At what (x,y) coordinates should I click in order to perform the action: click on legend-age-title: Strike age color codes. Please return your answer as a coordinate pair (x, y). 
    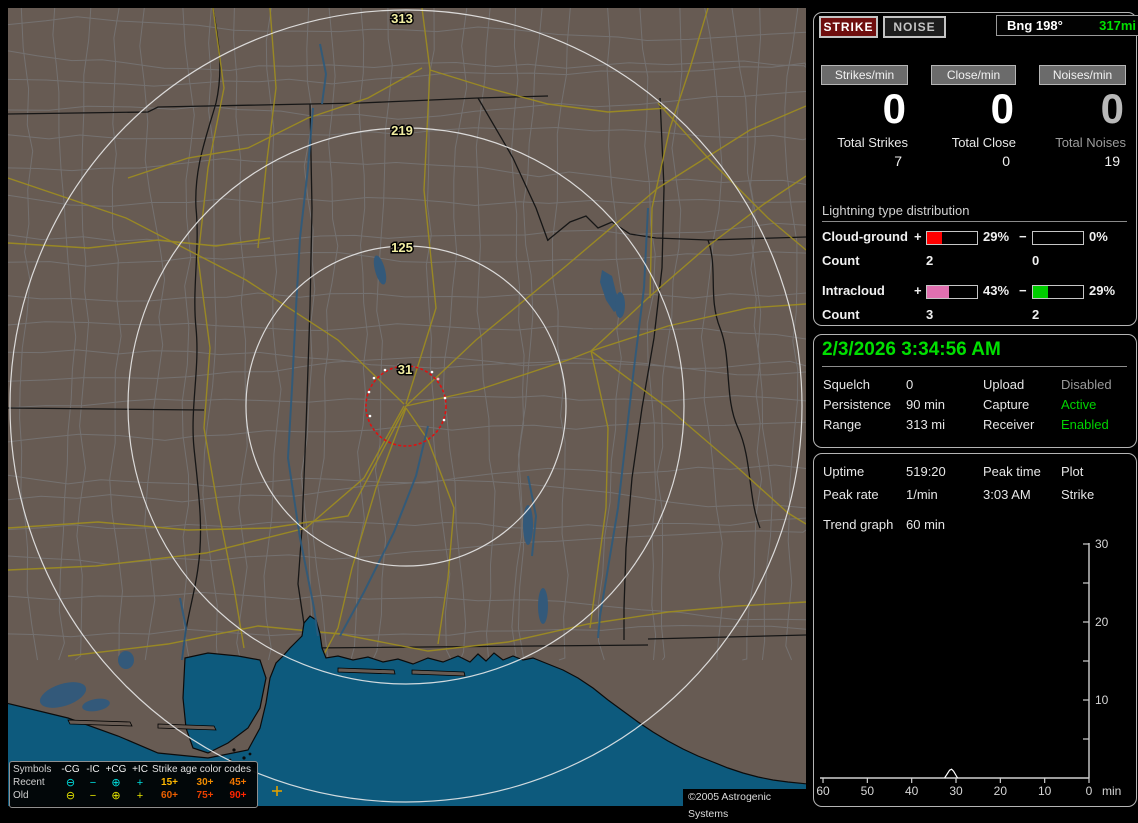
    Looking at the image, I should click on (201, 769).